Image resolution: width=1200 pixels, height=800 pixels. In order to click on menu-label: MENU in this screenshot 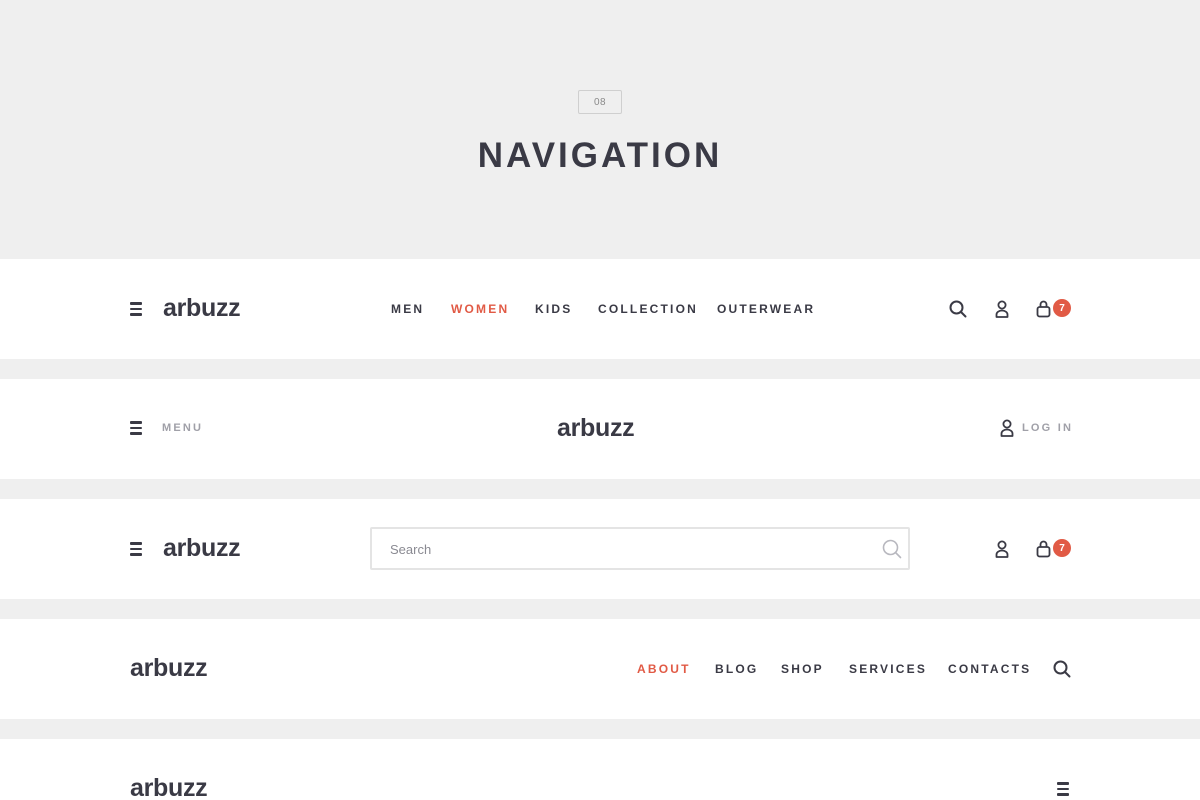, I will do `click(183, 428)`.